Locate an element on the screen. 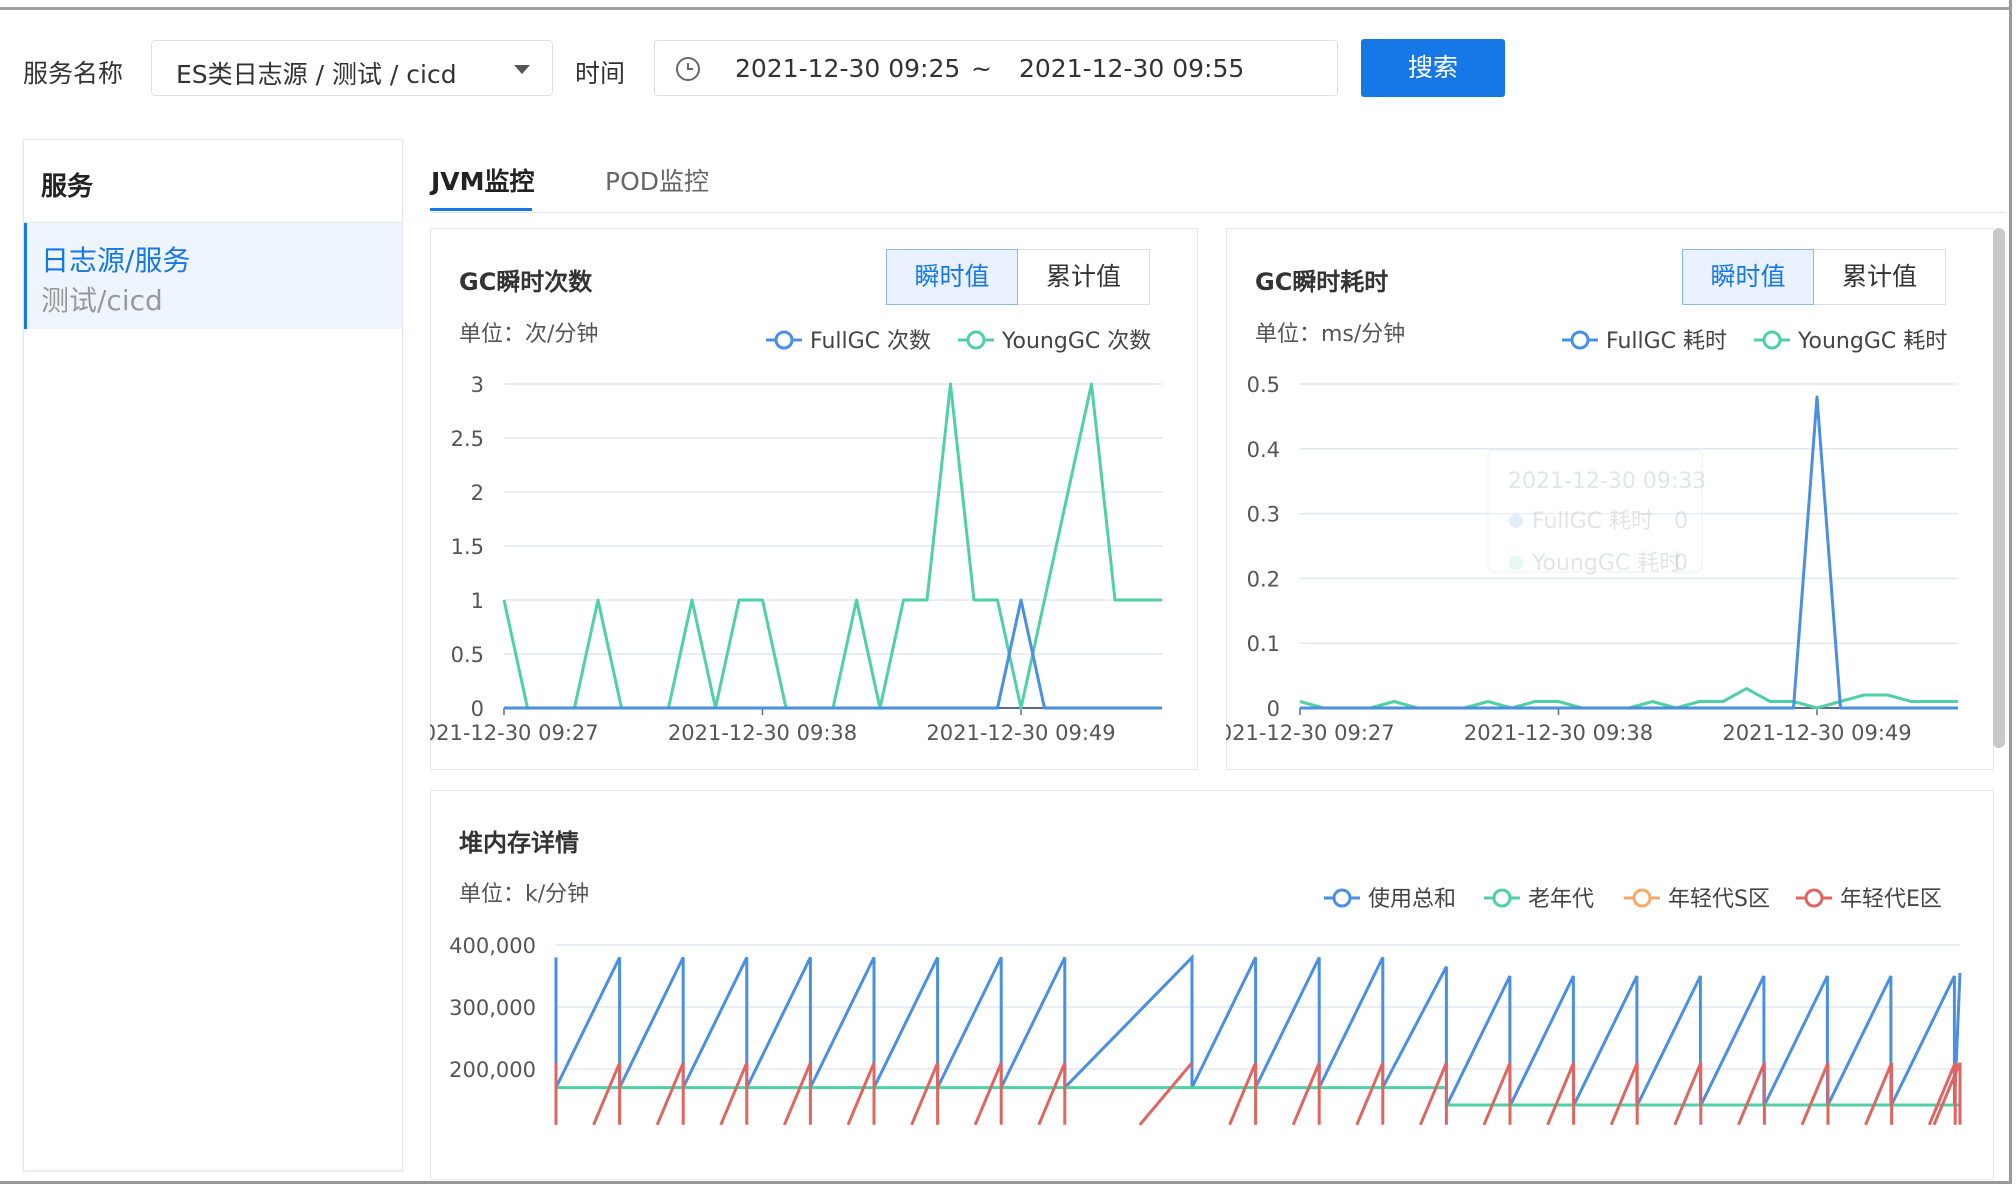 The width and height of the screenshot is (2016, 1191). service-select-value: ES类日志源 / 测试 / cicd is located at coordinates (316, 74).